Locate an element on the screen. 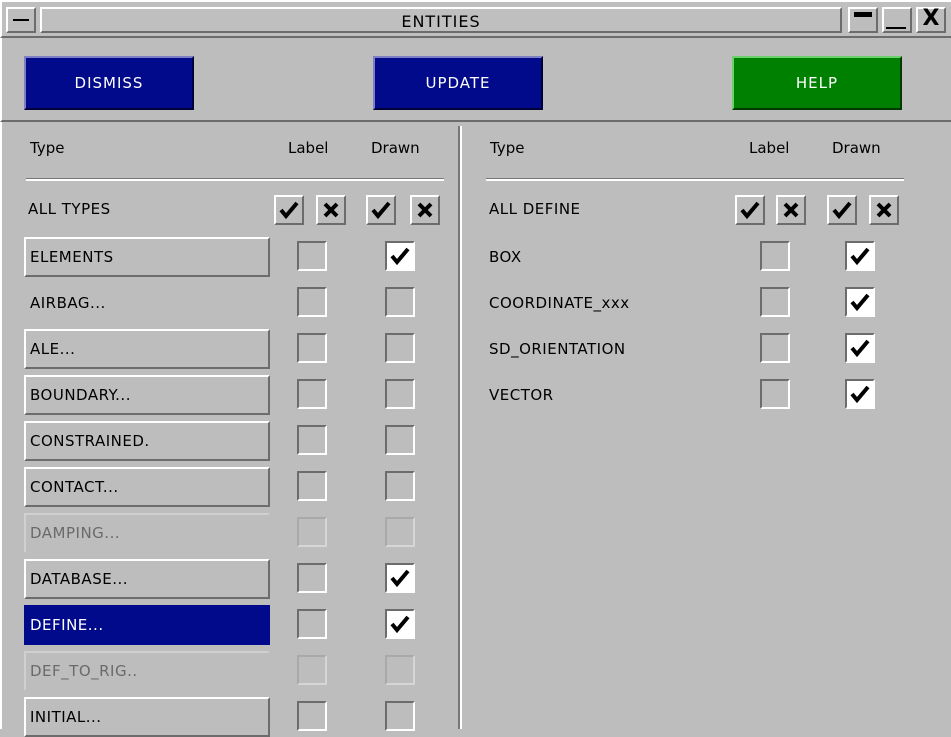 The image size is (951, 737). window-menu-icon is located at coordinates (21, 20).